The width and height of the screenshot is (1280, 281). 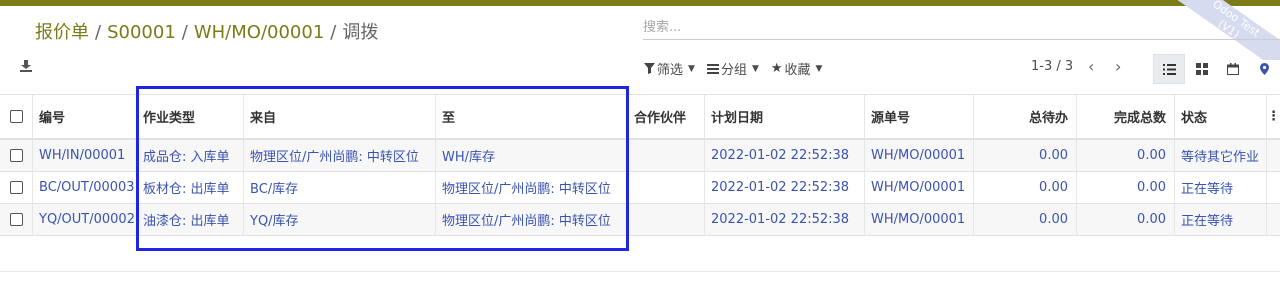 I want to click on list-view-button, so click(x=1169, y=69).